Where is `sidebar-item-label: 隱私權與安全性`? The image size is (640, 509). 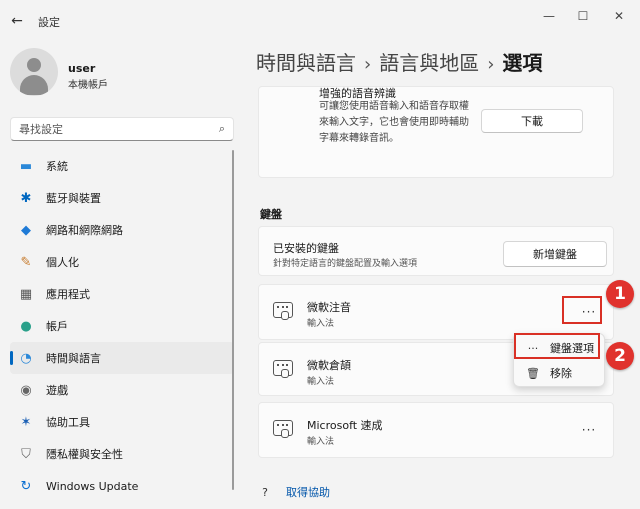 sidebar-item-label: 隱私權與安全性 is located at coordinates (84, 454).